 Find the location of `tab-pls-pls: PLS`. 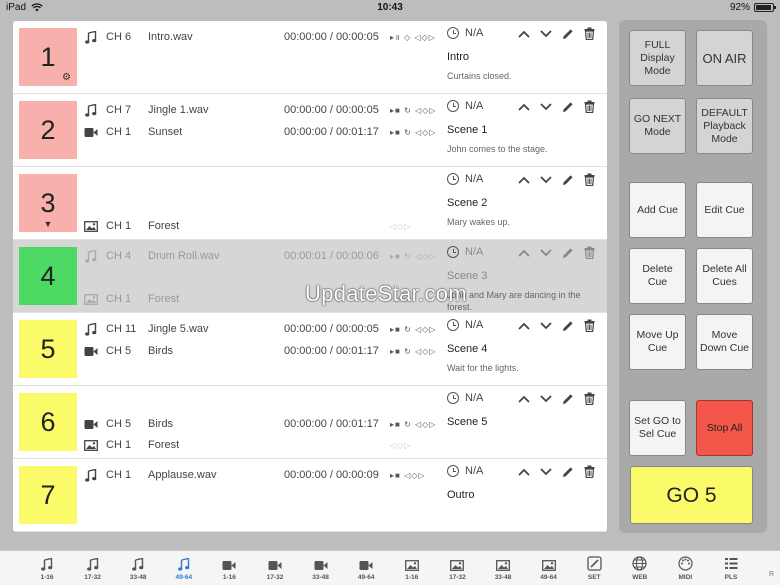

tab-pls-pls: PLS is located at coordinates (731, 568).